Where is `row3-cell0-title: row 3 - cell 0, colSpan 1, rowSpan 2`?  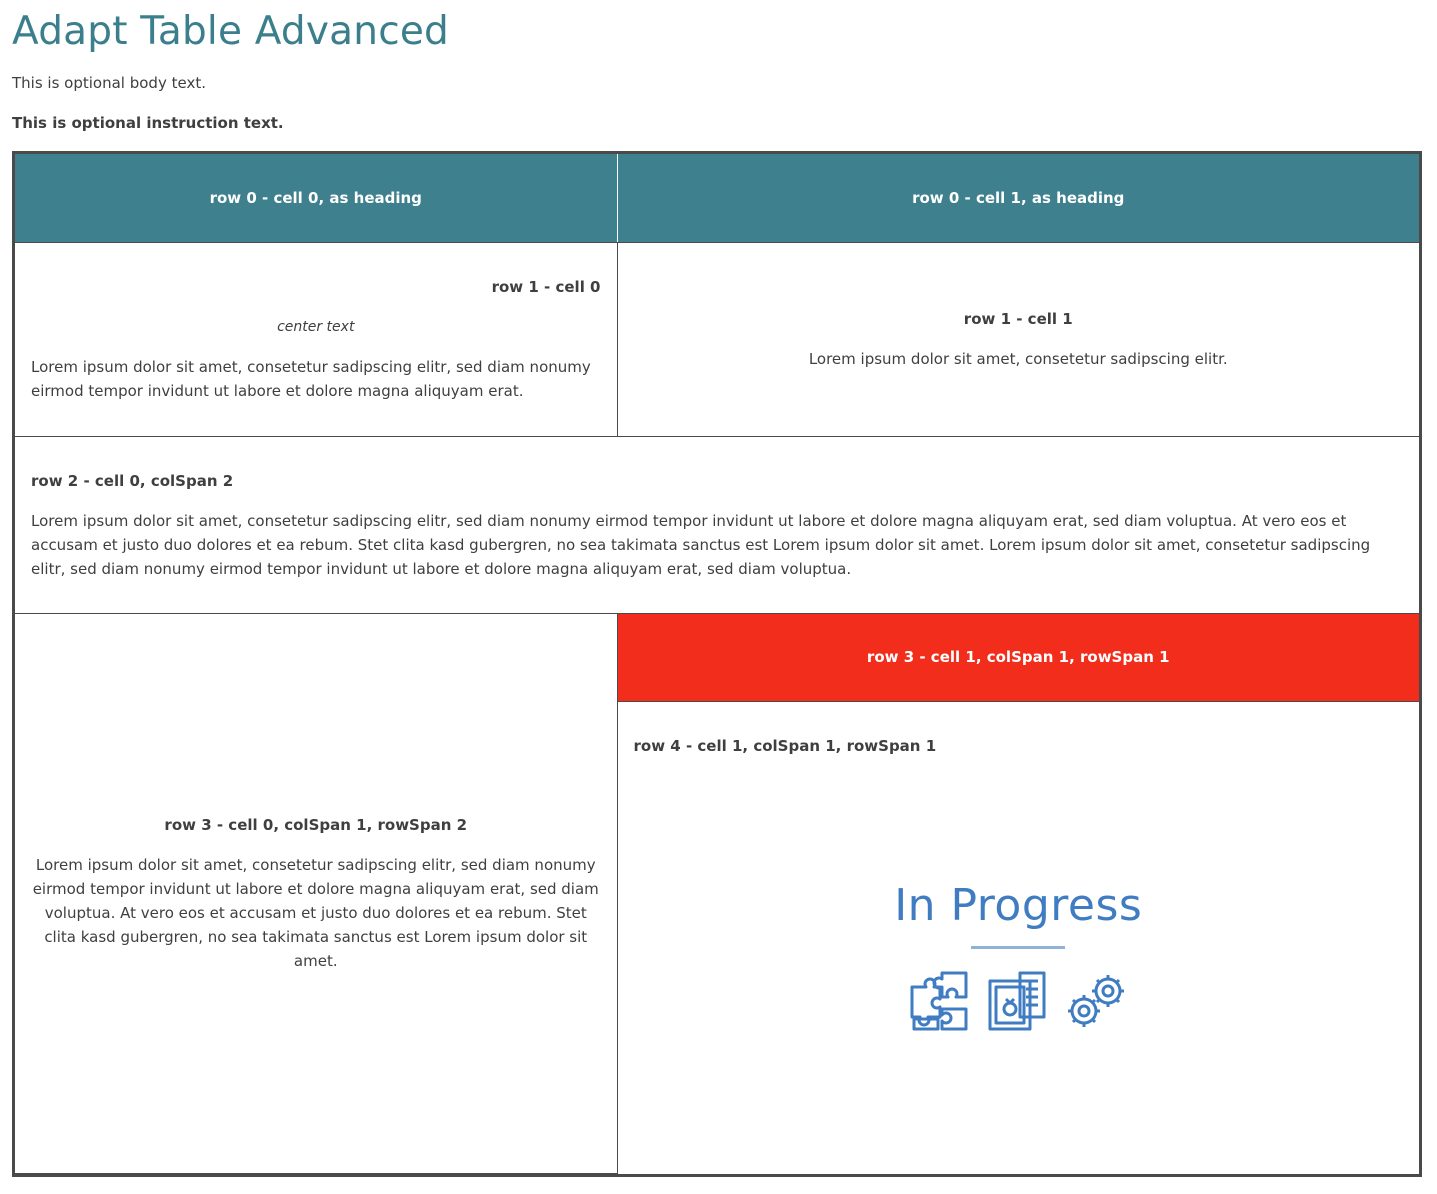
row3-cell0-title: row 3 - cell 0, colSpan 1, rowSpan 2 is located at coordinates (316, 825).